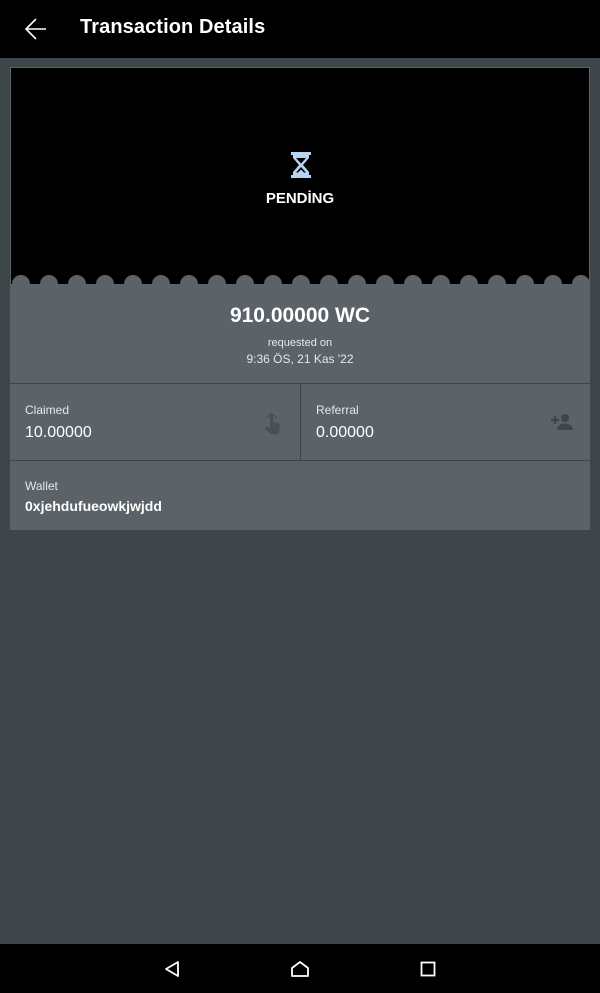 The image size is (600, 993). I want to click on arrow-left-icon, so click(35, 29).